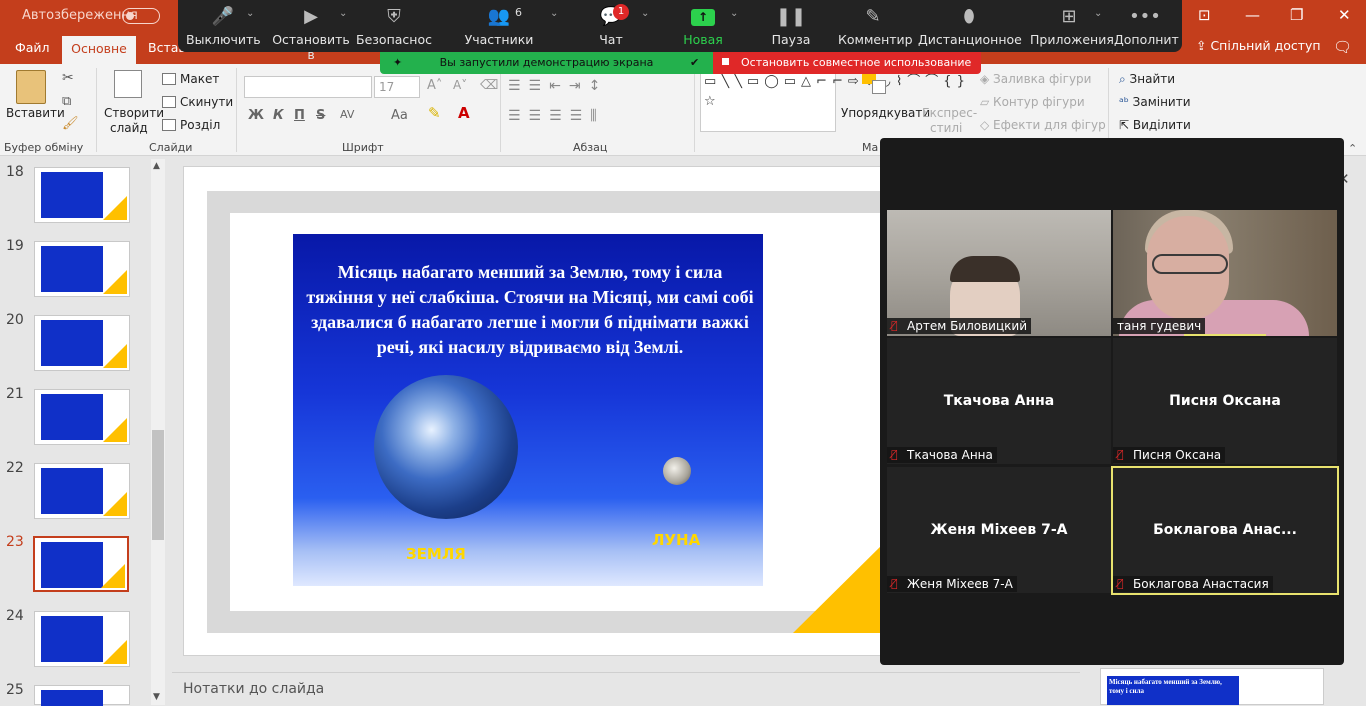 This screenshot has height=706, width=1366. What do you see at coordinates (66, 101) in the screenshot?
I see `copy-icon: ⧉` at bounding box center [66, 101].